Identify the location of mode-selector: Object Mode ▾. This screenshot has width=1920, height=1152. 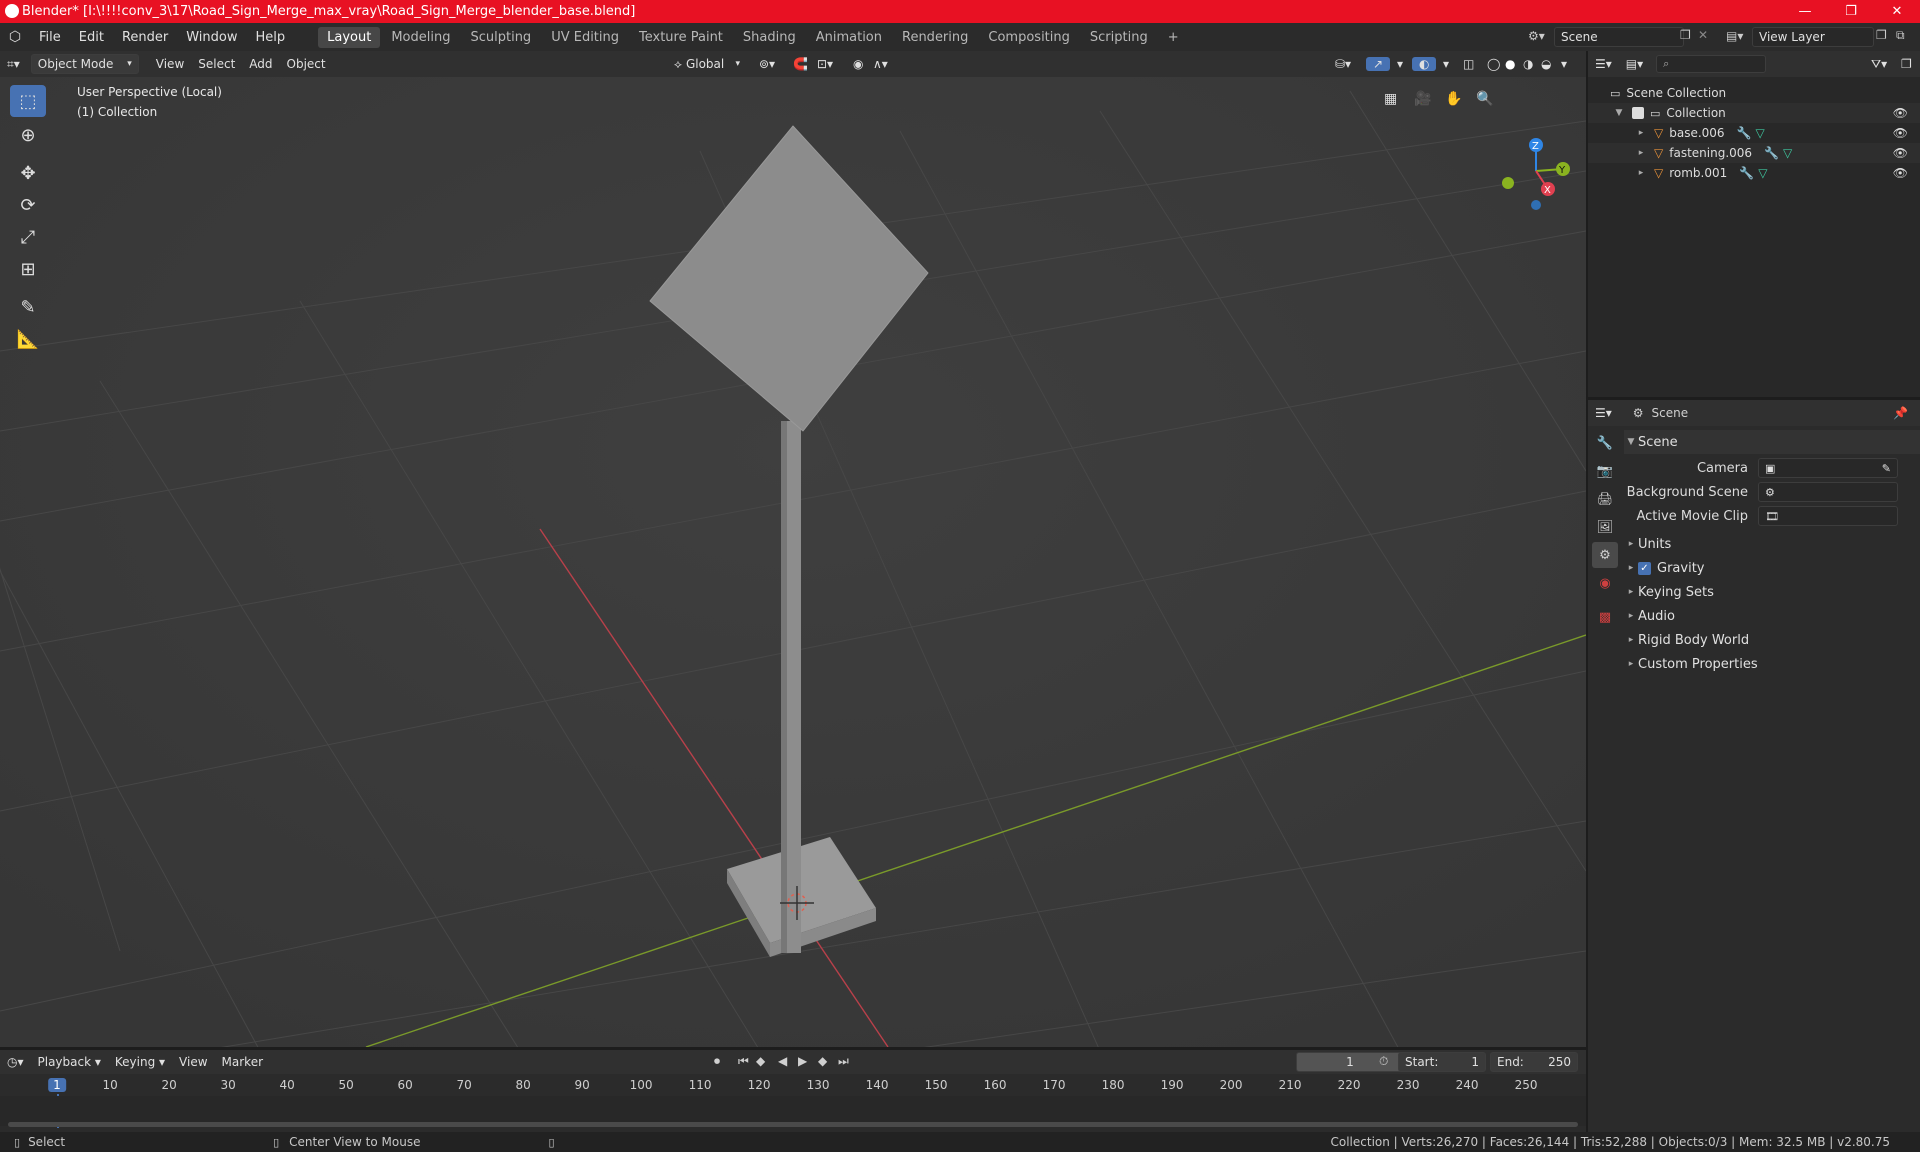
(84, 64).